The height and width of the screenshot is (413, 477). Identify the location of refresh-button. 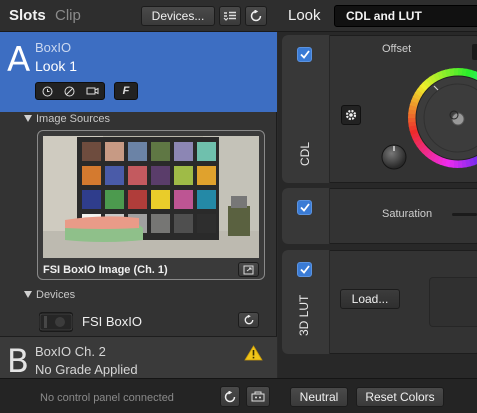
(256, 16).